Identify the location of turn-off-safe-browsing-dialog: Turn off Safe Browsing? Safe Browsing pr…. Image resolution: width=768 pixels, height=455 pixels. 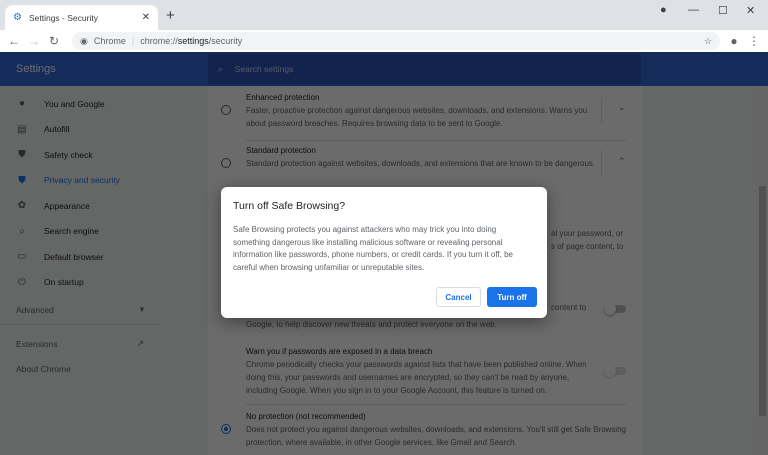
(384, 252).